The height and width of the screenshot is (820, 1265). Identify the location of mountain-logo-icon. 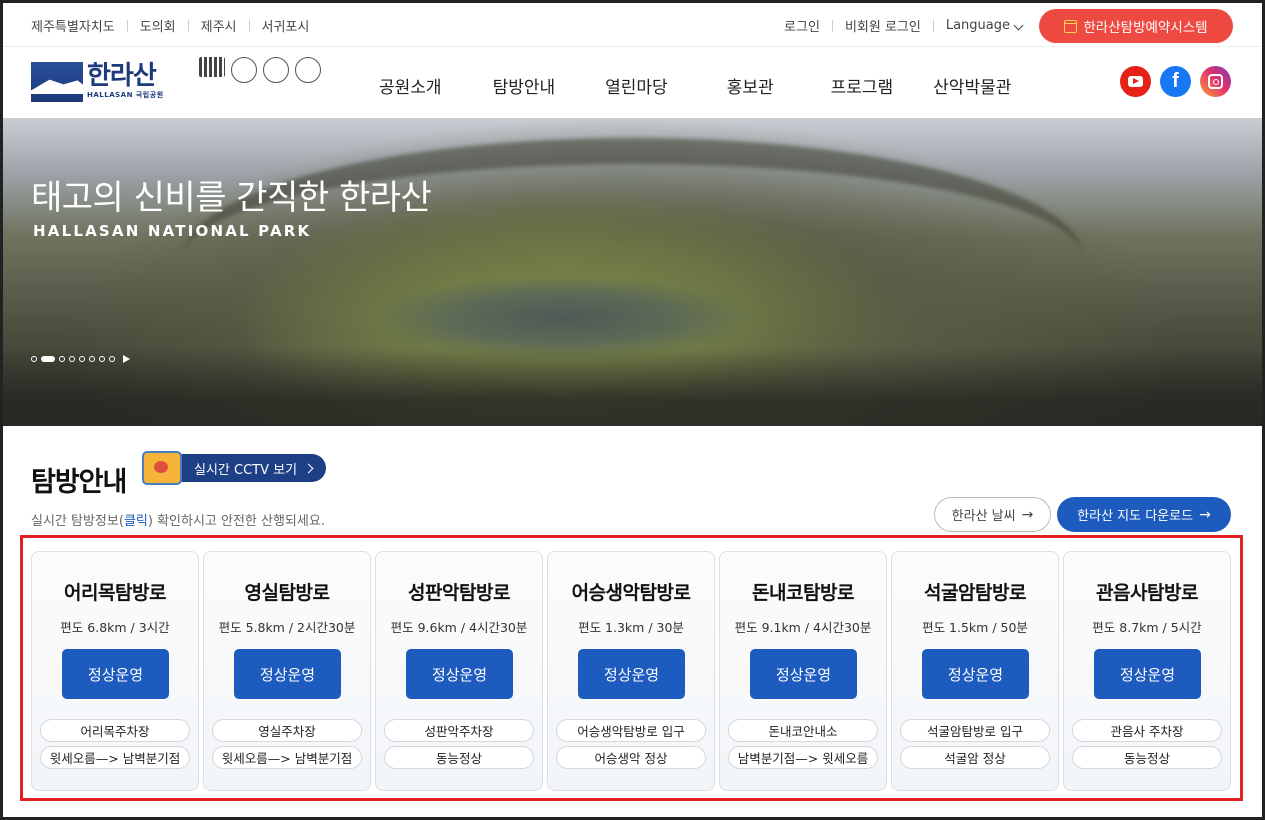
(57, 82).